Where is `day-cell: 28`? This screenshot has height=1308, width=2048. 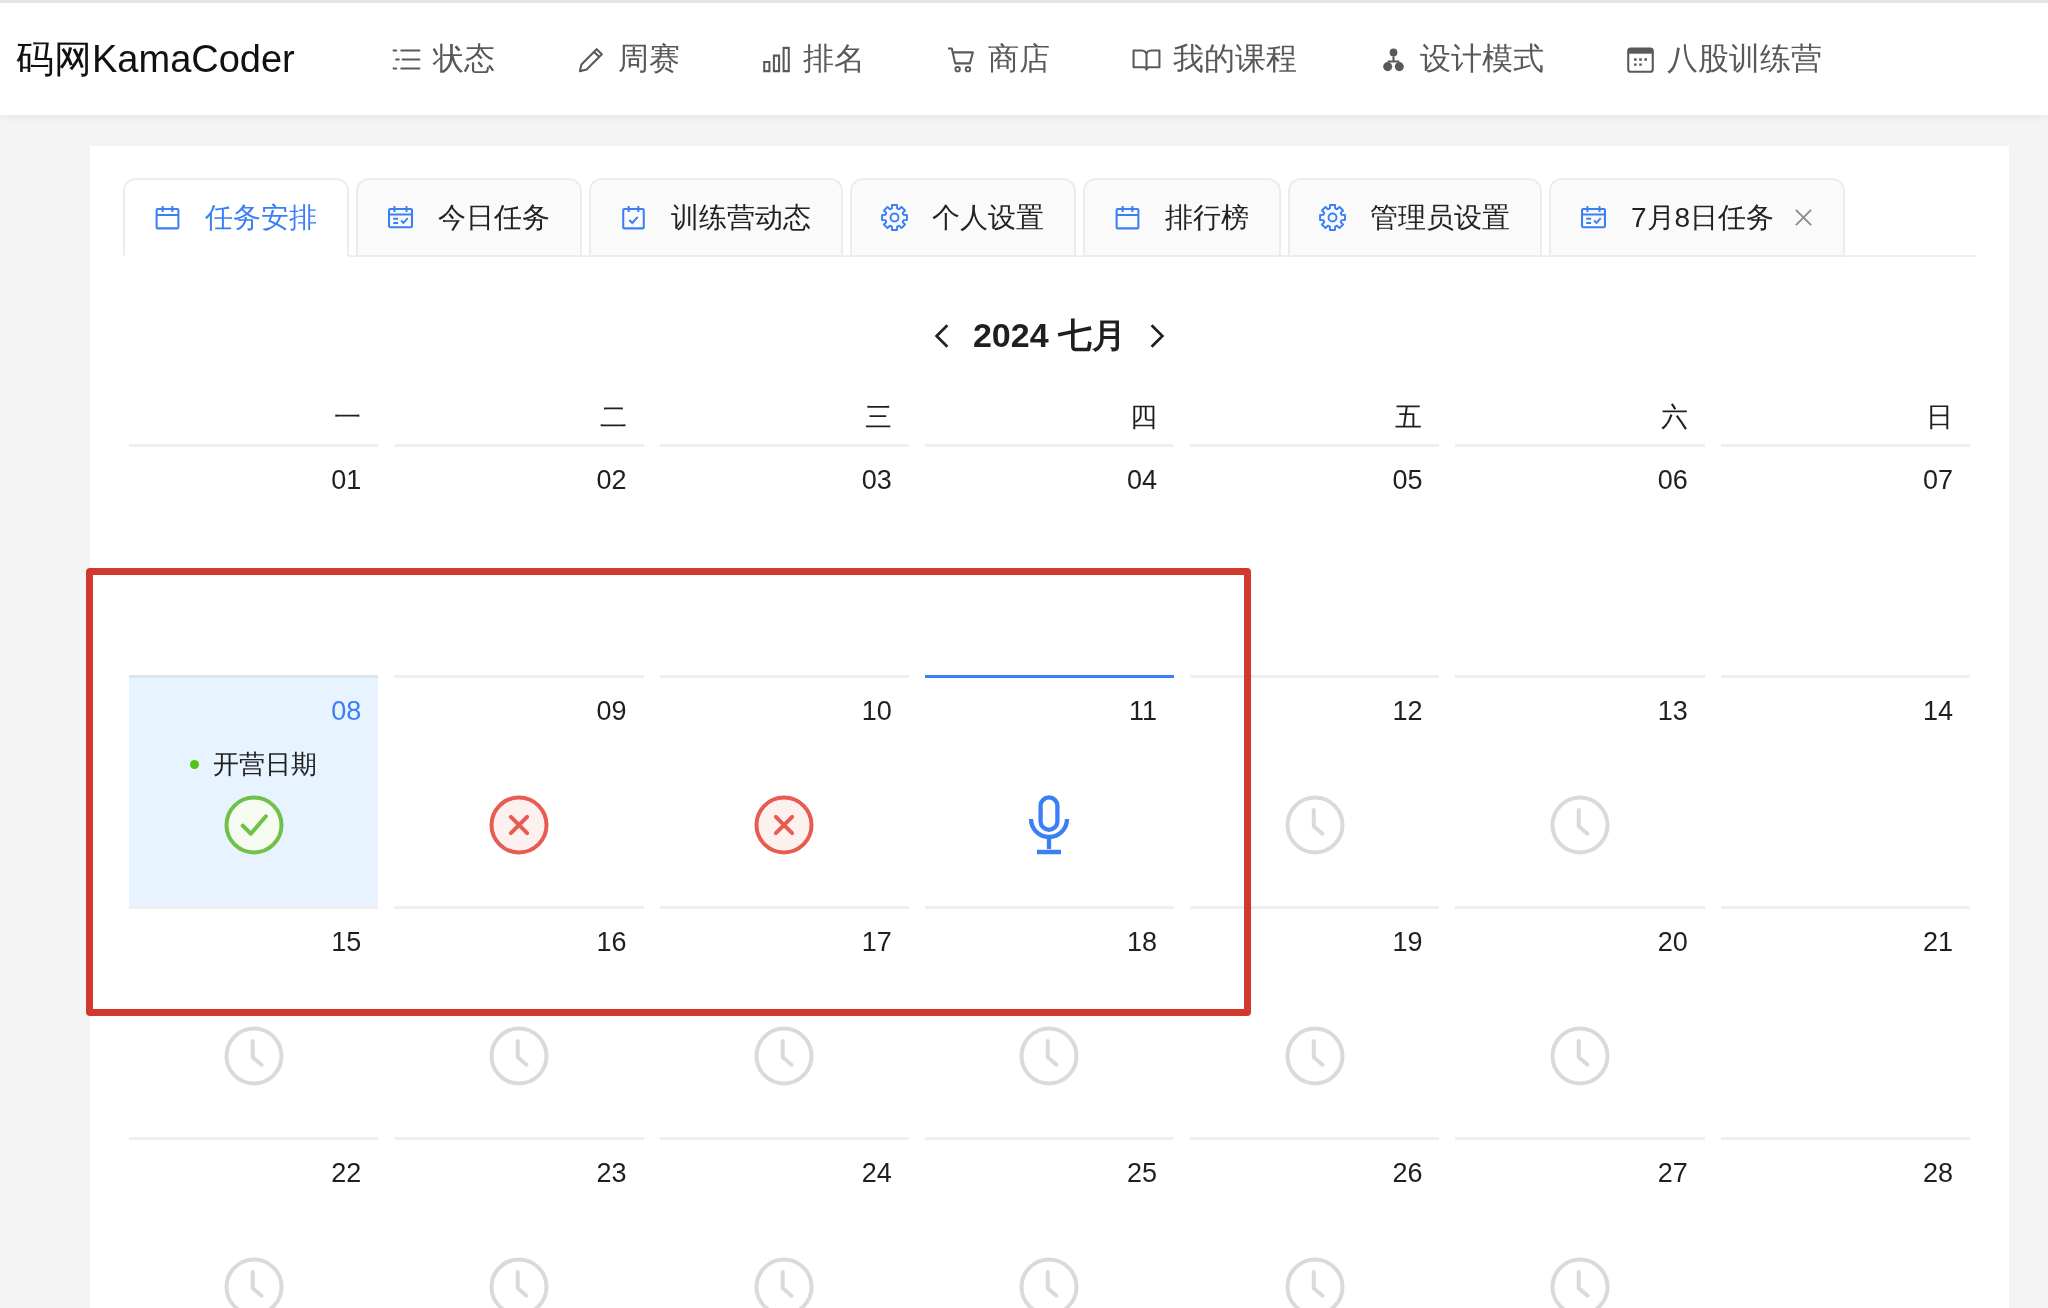 day-cell: 28 is located at coordinates (1845, 1222).